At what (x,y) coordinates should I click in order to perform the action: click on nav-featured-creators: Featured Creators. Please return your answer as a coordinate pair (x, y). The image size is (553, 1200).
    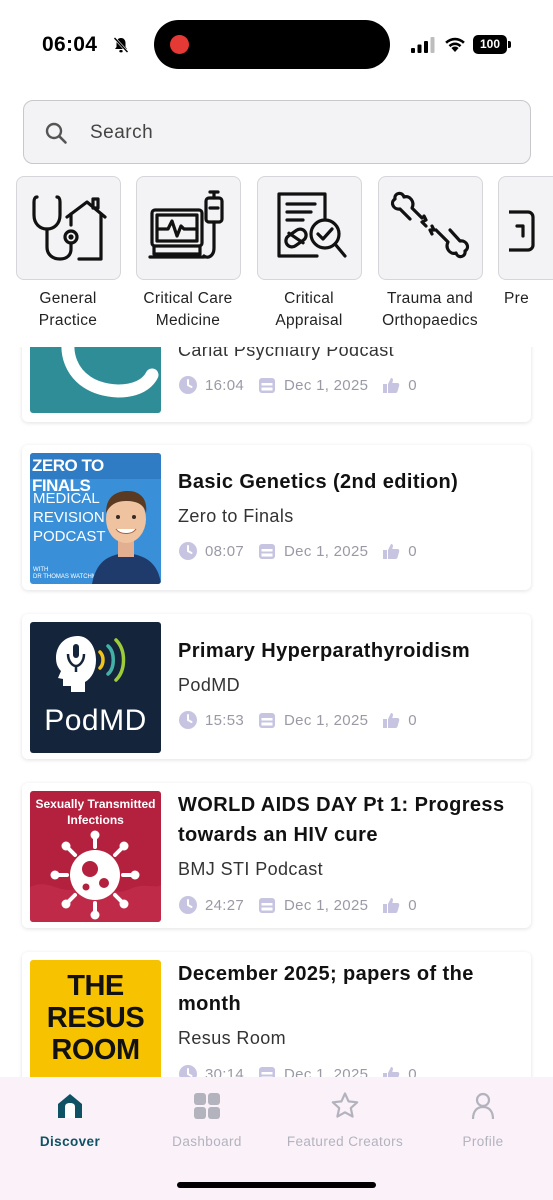
    Looking at the image, I should click on (345, 1120).